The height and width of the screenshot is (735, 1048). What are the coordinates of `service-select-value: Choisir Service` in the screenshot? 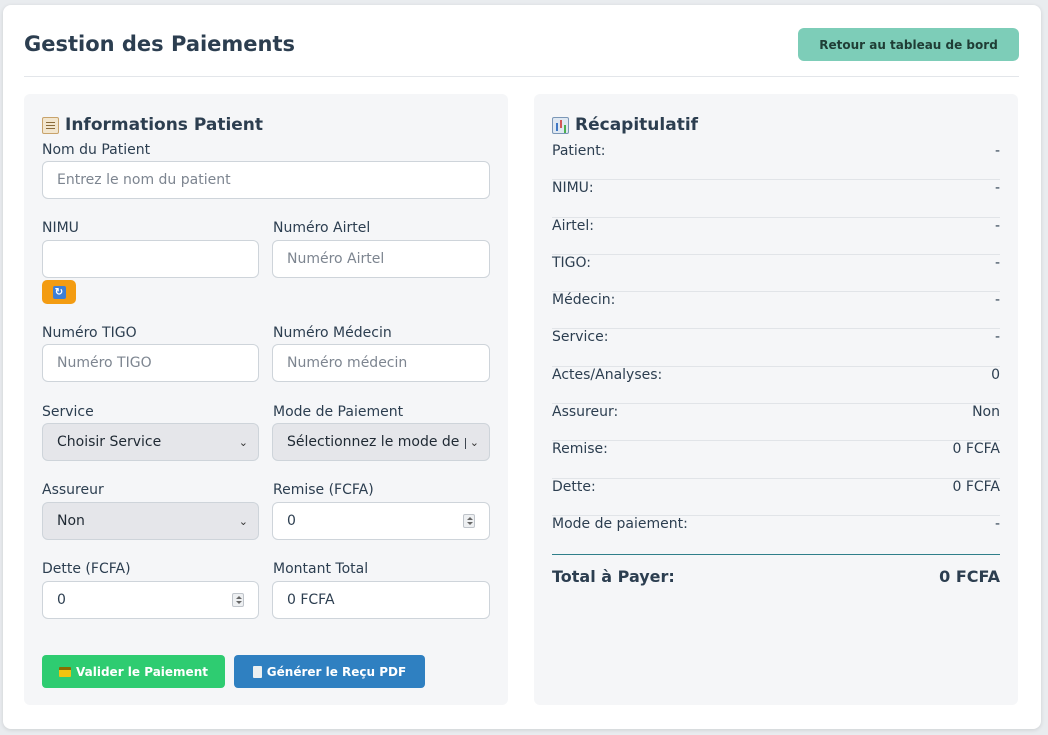 It's located at (109, 442).